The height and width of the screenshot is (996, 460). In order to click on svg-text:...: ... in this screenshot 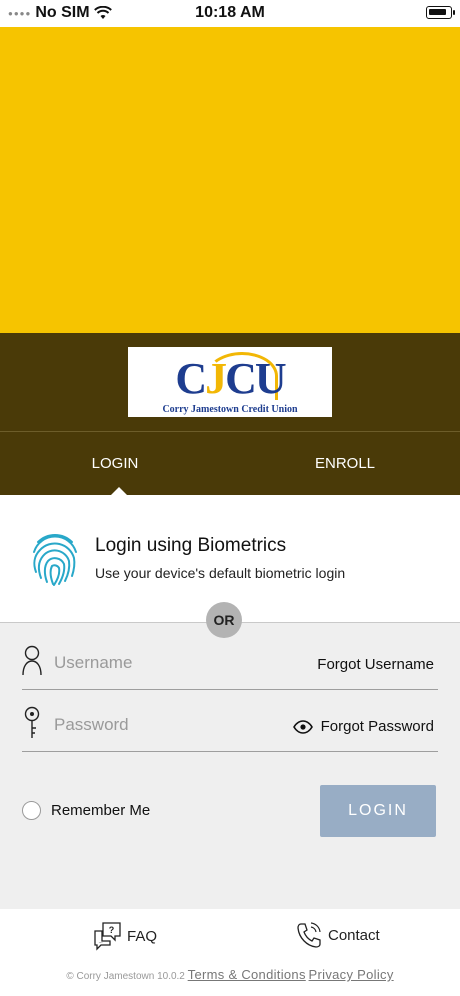, I will do `click(101, 942)`.